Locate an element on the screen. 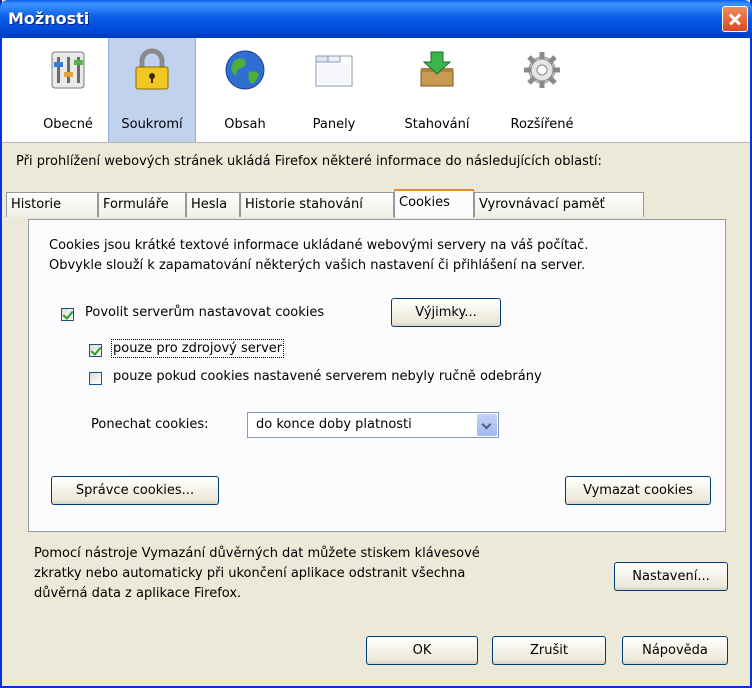 The image size is (752, 688). tab-cache: Vyrovnávací paměť is located at coordinates (559, 204).